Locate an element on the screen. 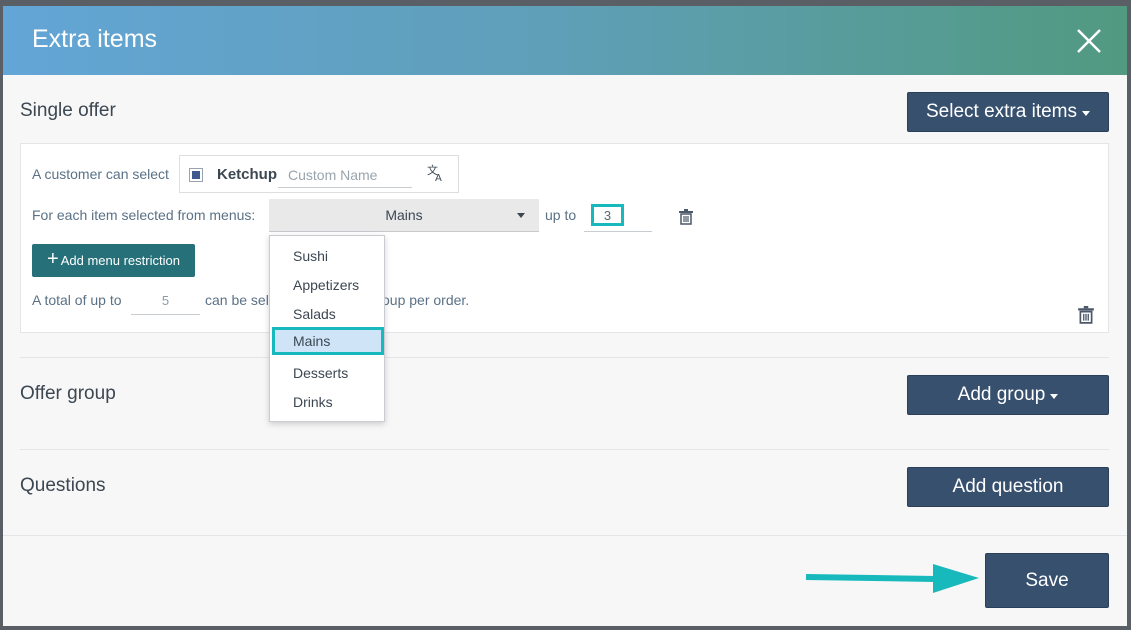  add-group-button: Add group is located at coordinates (1008, 395).